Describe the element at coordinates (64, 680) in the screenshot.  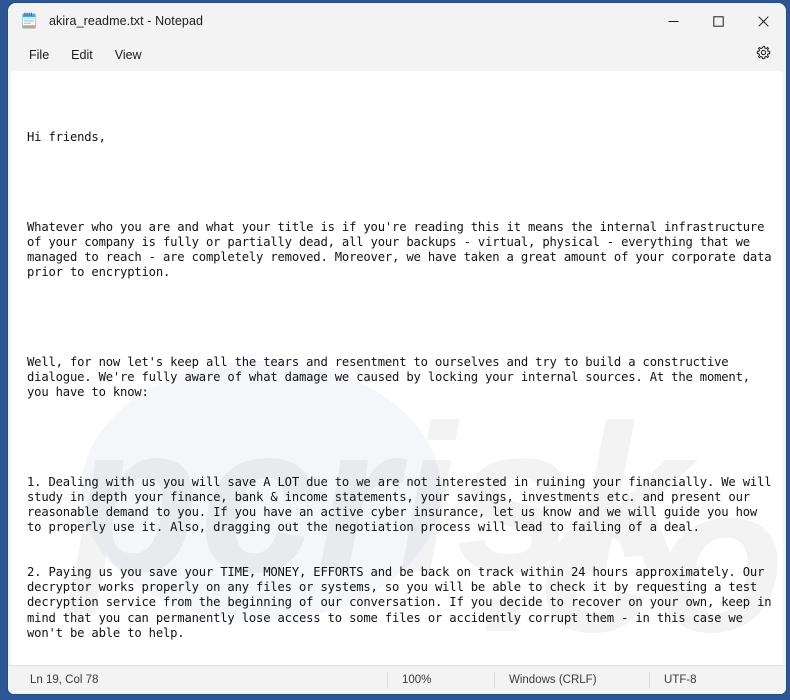
I see `cursor-position-status: Ln 19, Col 78` at that location.